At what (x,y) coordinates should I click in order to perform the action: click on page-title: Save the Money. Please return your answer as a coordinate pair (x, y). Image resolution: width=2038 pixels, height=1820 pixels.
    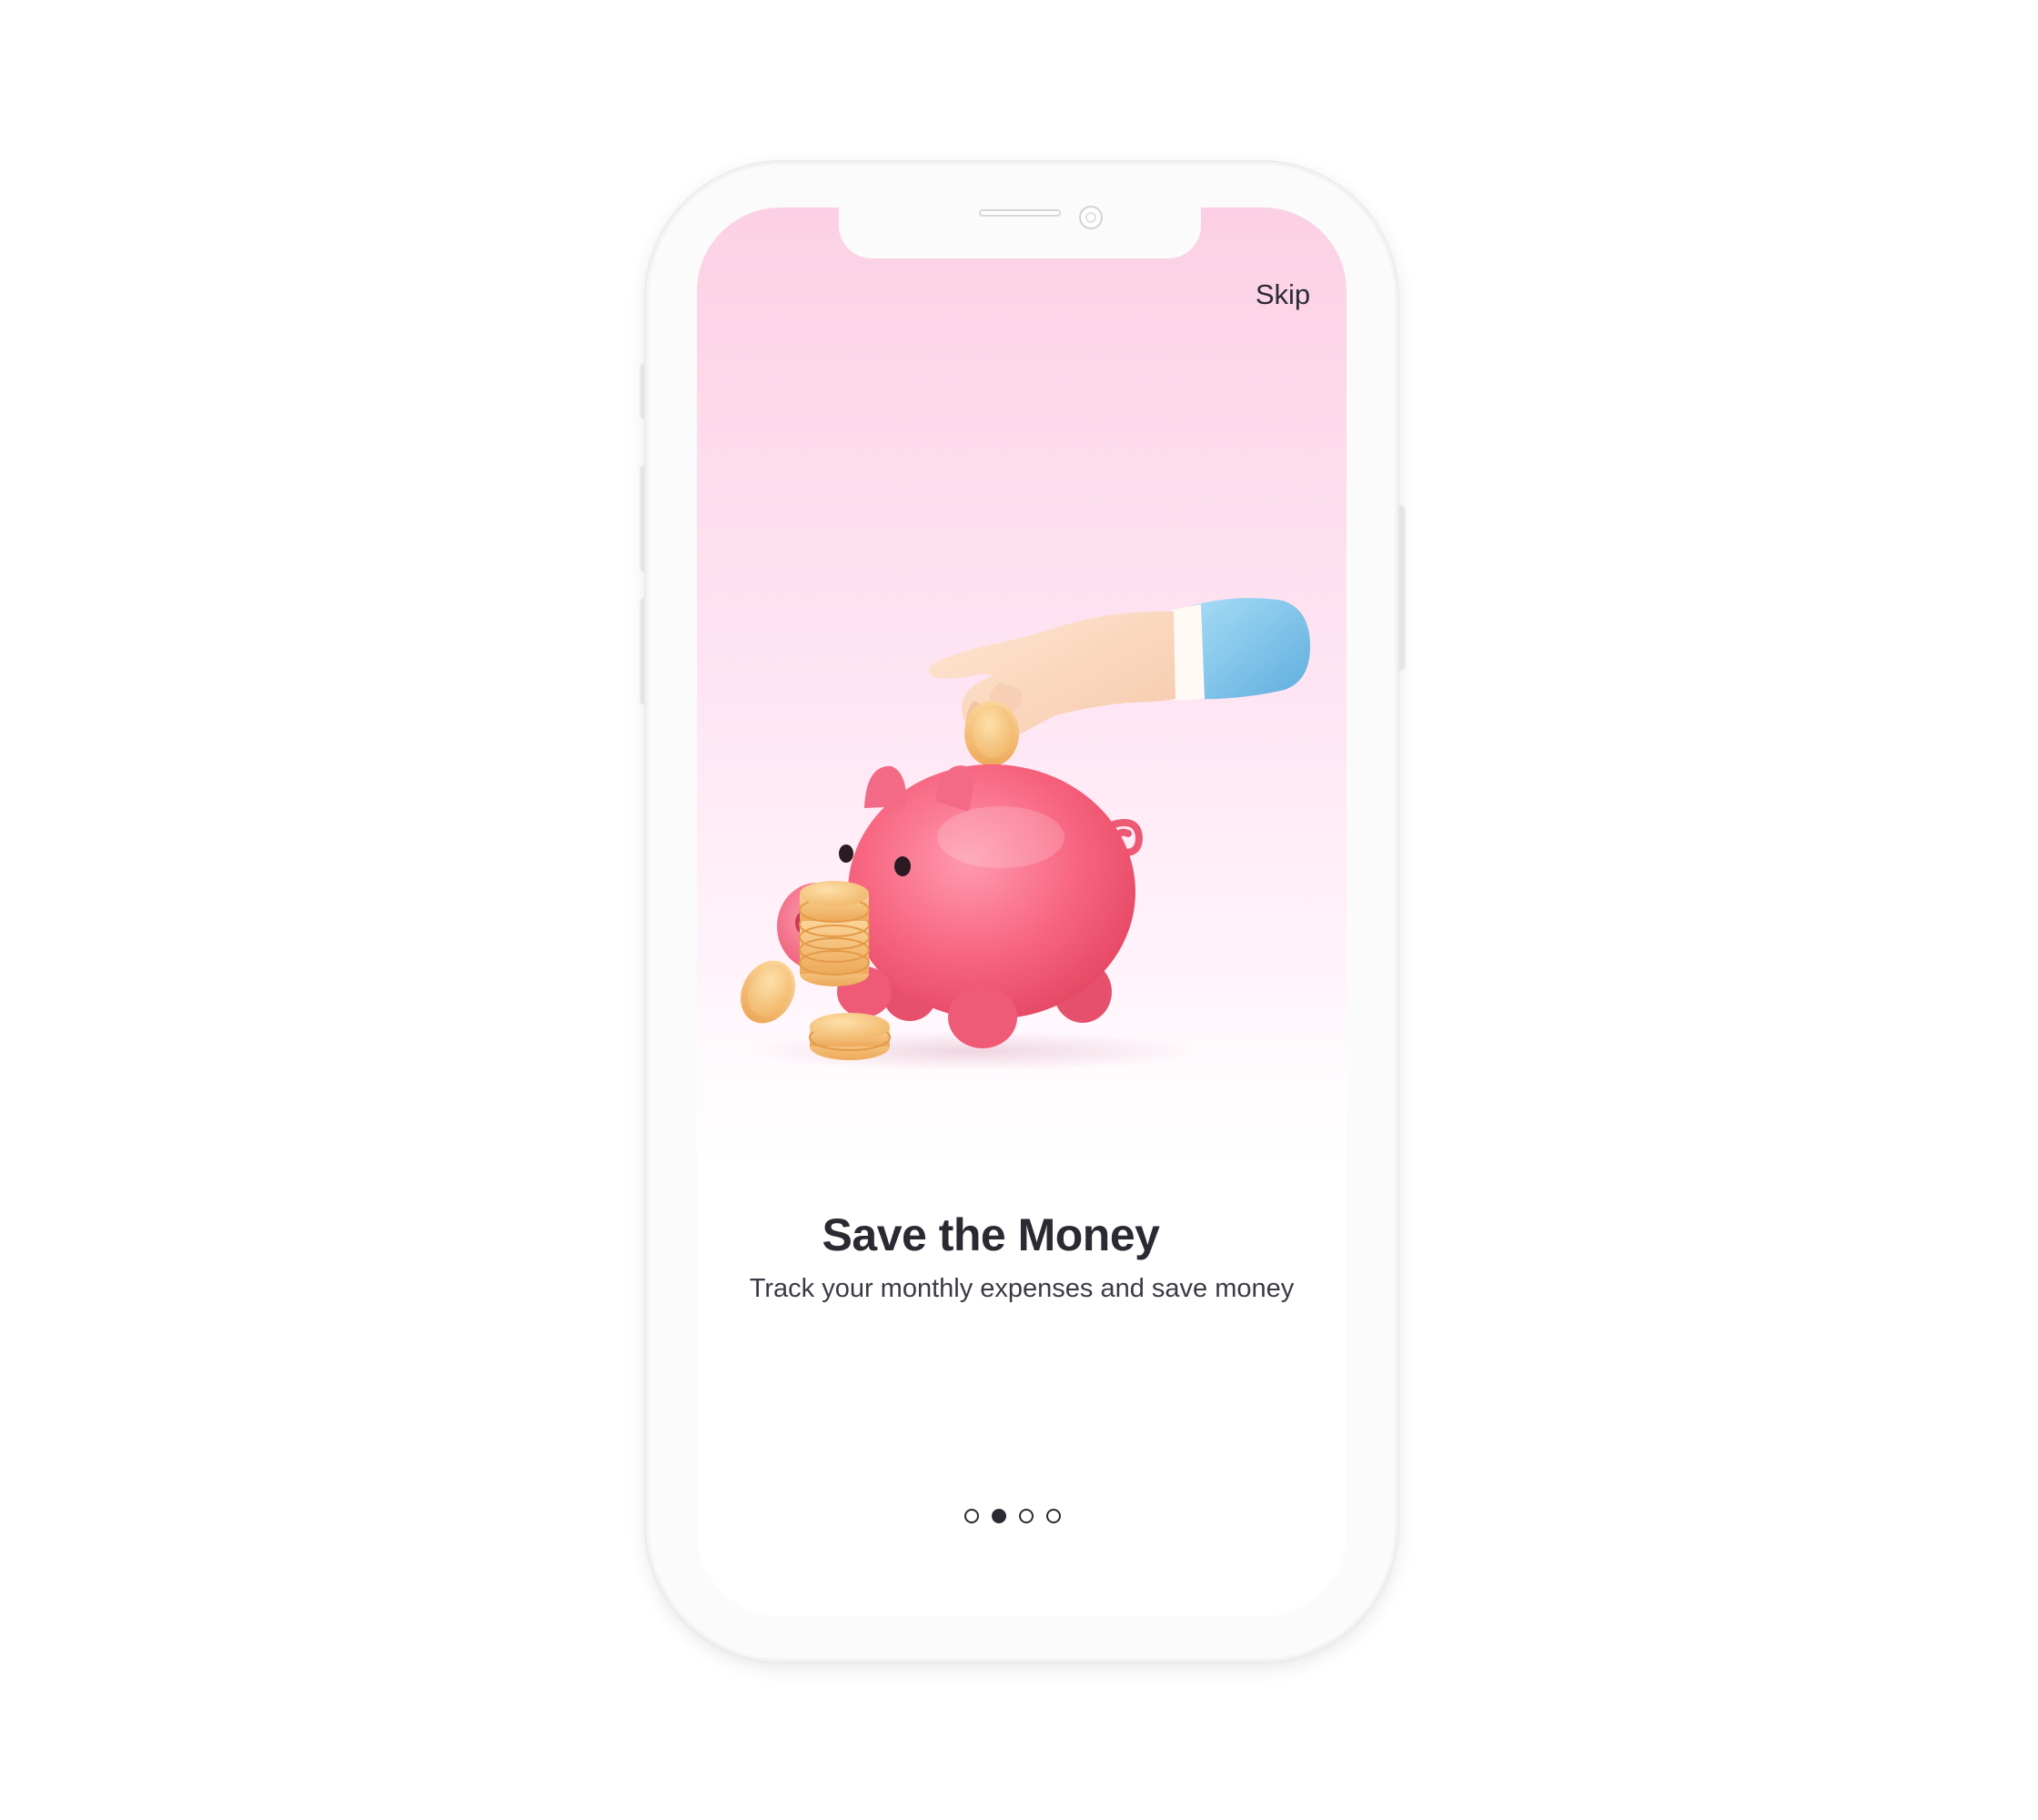
    Looking at the image, I should click on (991, 1234).